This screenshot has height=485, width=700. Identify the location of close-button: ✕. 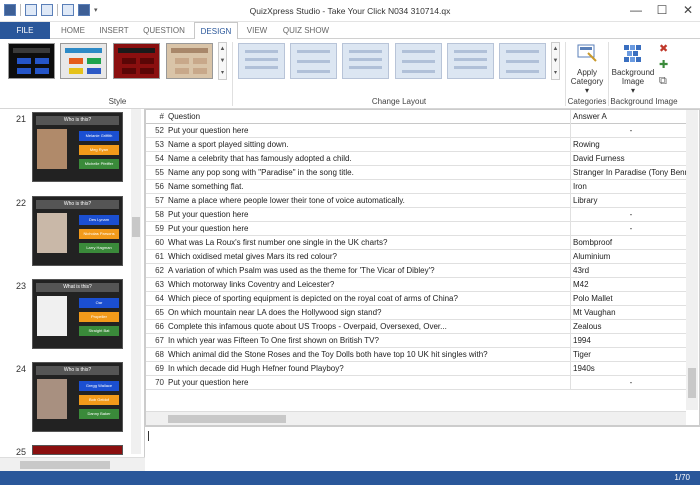
(688, 10).